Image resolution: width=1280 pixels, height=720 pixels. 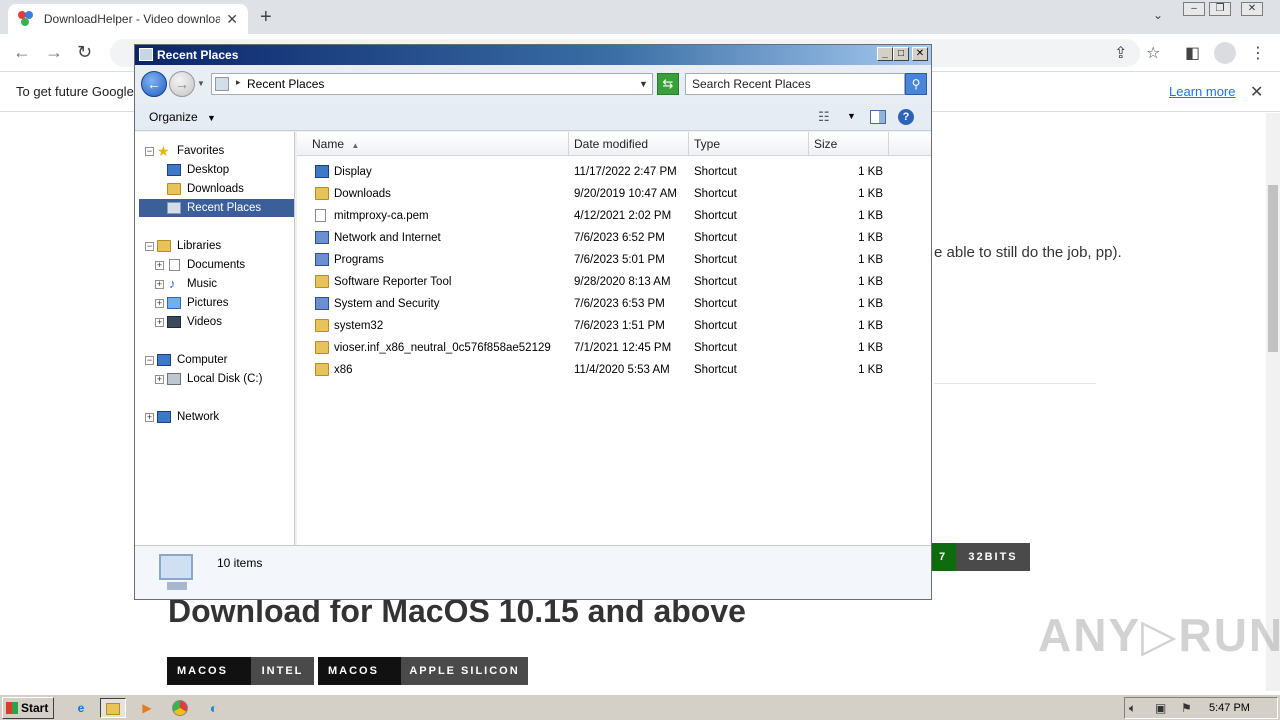 I want to click on file-name: Software Reporter Tool, so click(x=393, y=282).